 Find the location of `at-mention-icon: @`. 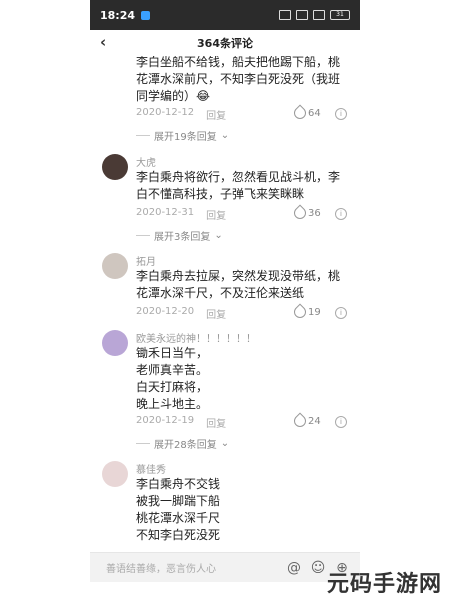

at-mention-icon: @ is located at coordinates (294, 568).